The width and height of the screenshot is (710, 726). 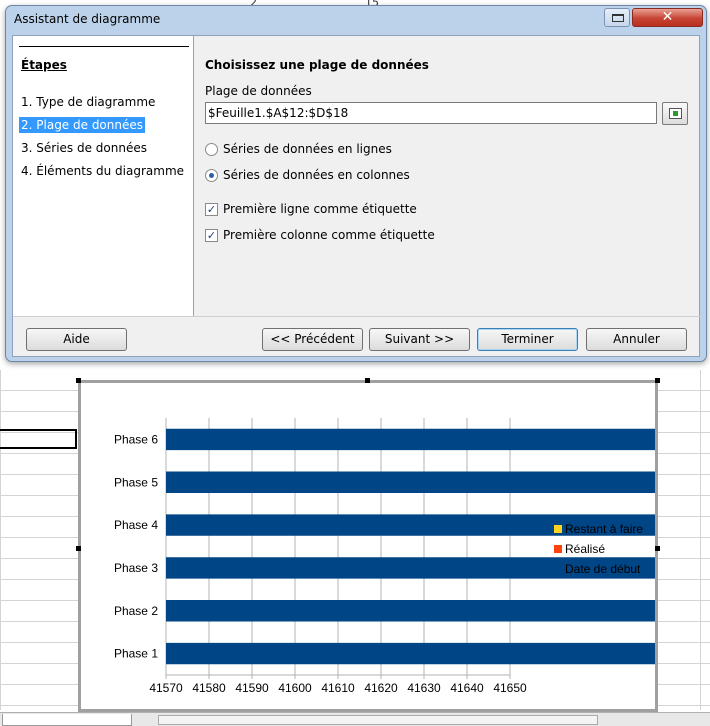 I want to click on footer-divider, so click(x=357, y=316).